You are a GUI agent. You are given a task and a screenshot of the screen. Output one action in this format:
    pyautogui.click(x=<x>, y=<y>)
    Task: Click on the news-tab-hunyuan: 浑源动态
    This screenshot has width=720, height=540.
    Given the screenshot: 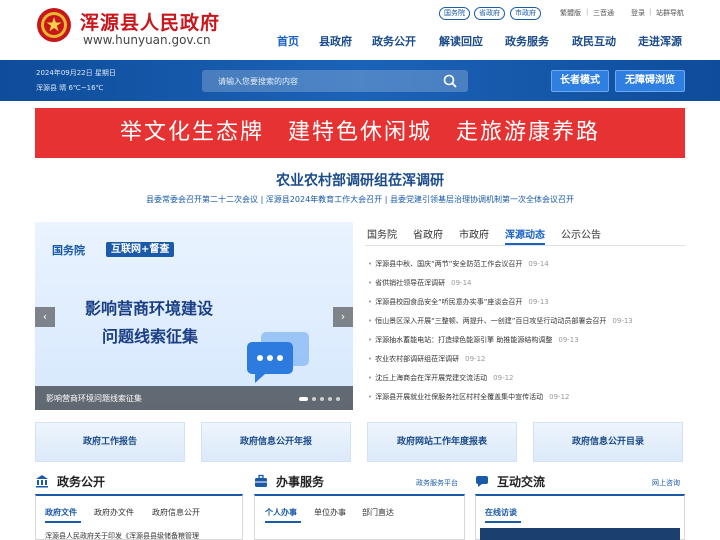 What is the action you would take?
    pyautogui.click(x=525, y=233)
    